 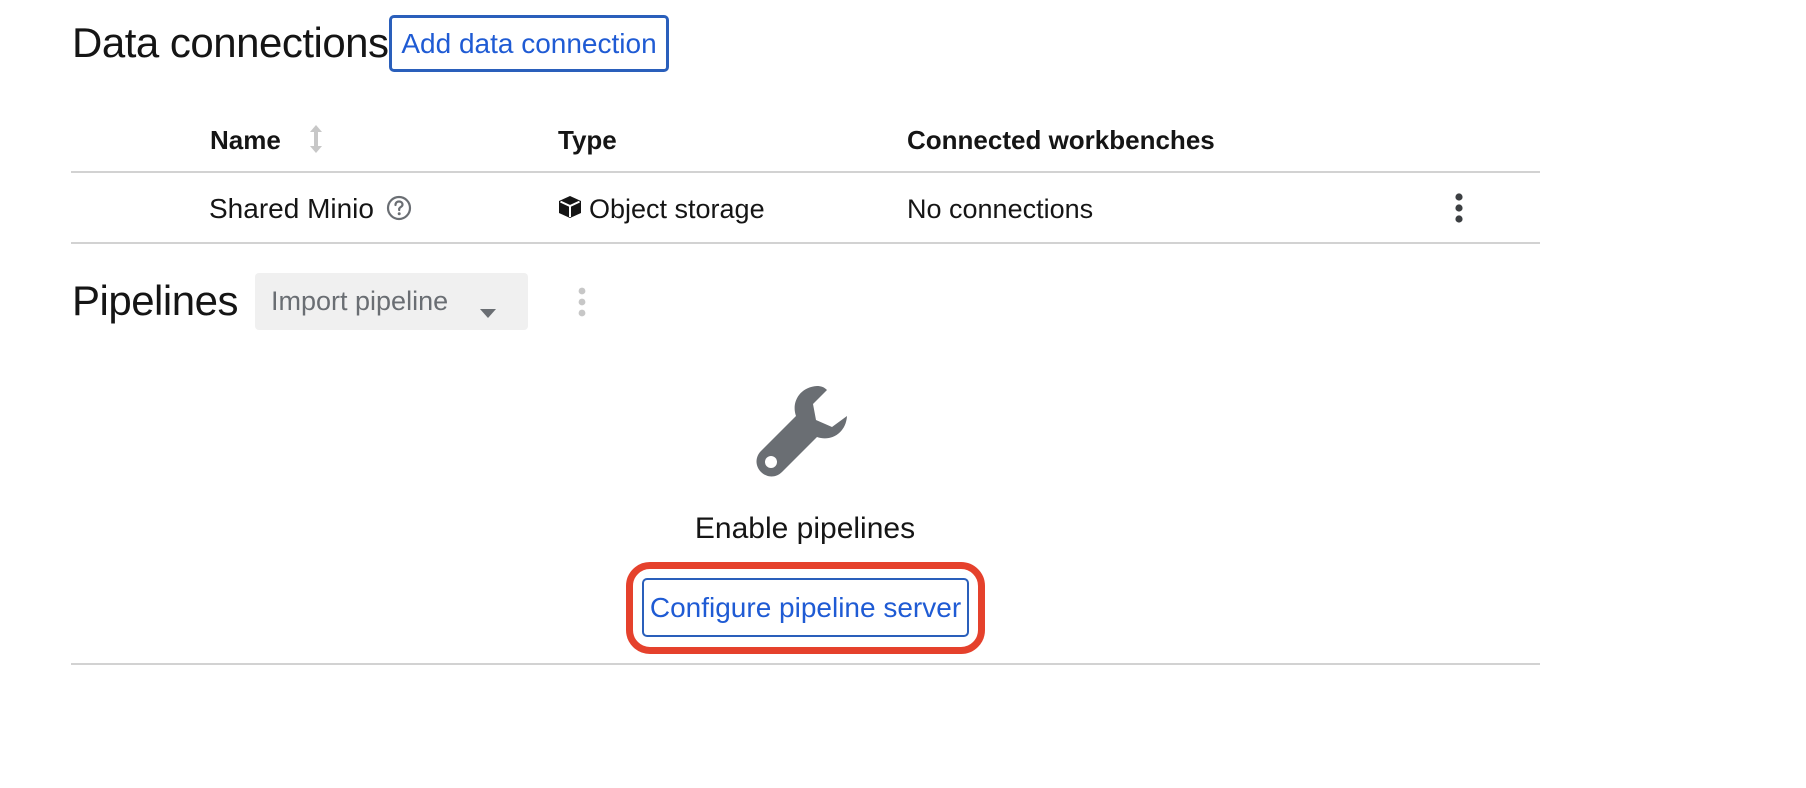 I want to click on row-connected-workbenches: No connections, so click(x=1000, y=209).